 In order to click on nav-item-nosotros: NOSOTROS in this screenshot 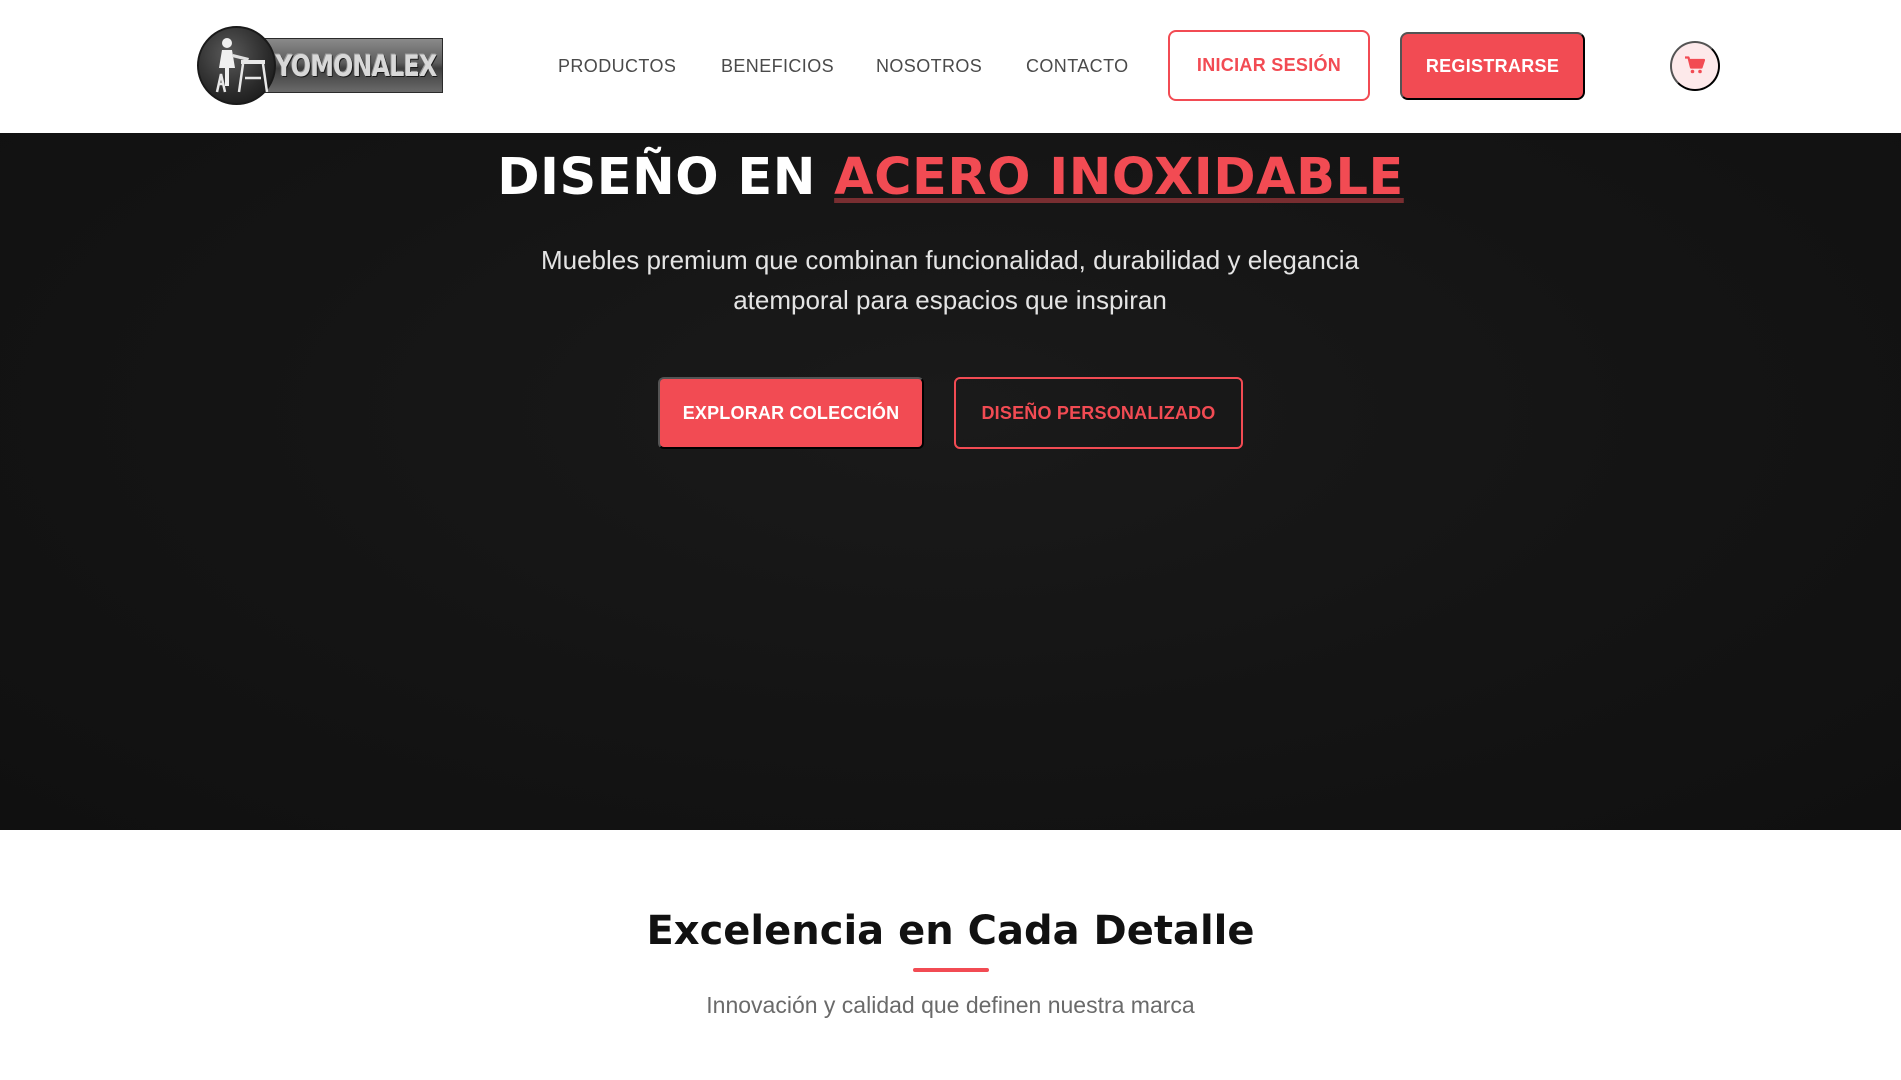, I will do `click(929, 66)`.